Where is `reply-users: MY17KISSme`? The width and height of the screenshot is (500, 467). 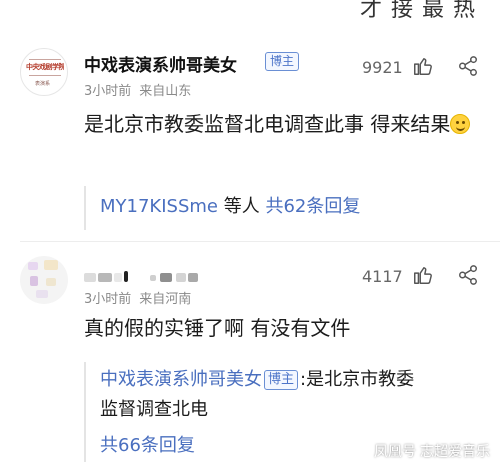
reply-users: MY17KISSme is located at coordinates (159, 206).